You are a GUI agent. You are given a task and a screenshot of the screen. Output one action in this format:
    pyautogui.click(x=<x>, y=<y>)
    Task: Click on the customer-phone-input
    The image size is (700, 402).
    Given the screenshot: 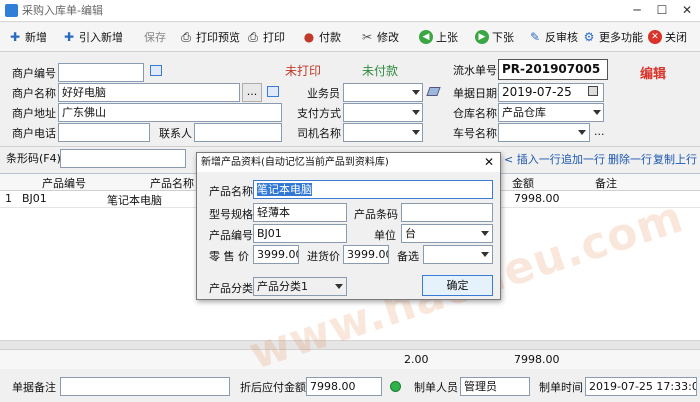 What is the action you would take?
    pyautogui.click(x=104, y=132)
    